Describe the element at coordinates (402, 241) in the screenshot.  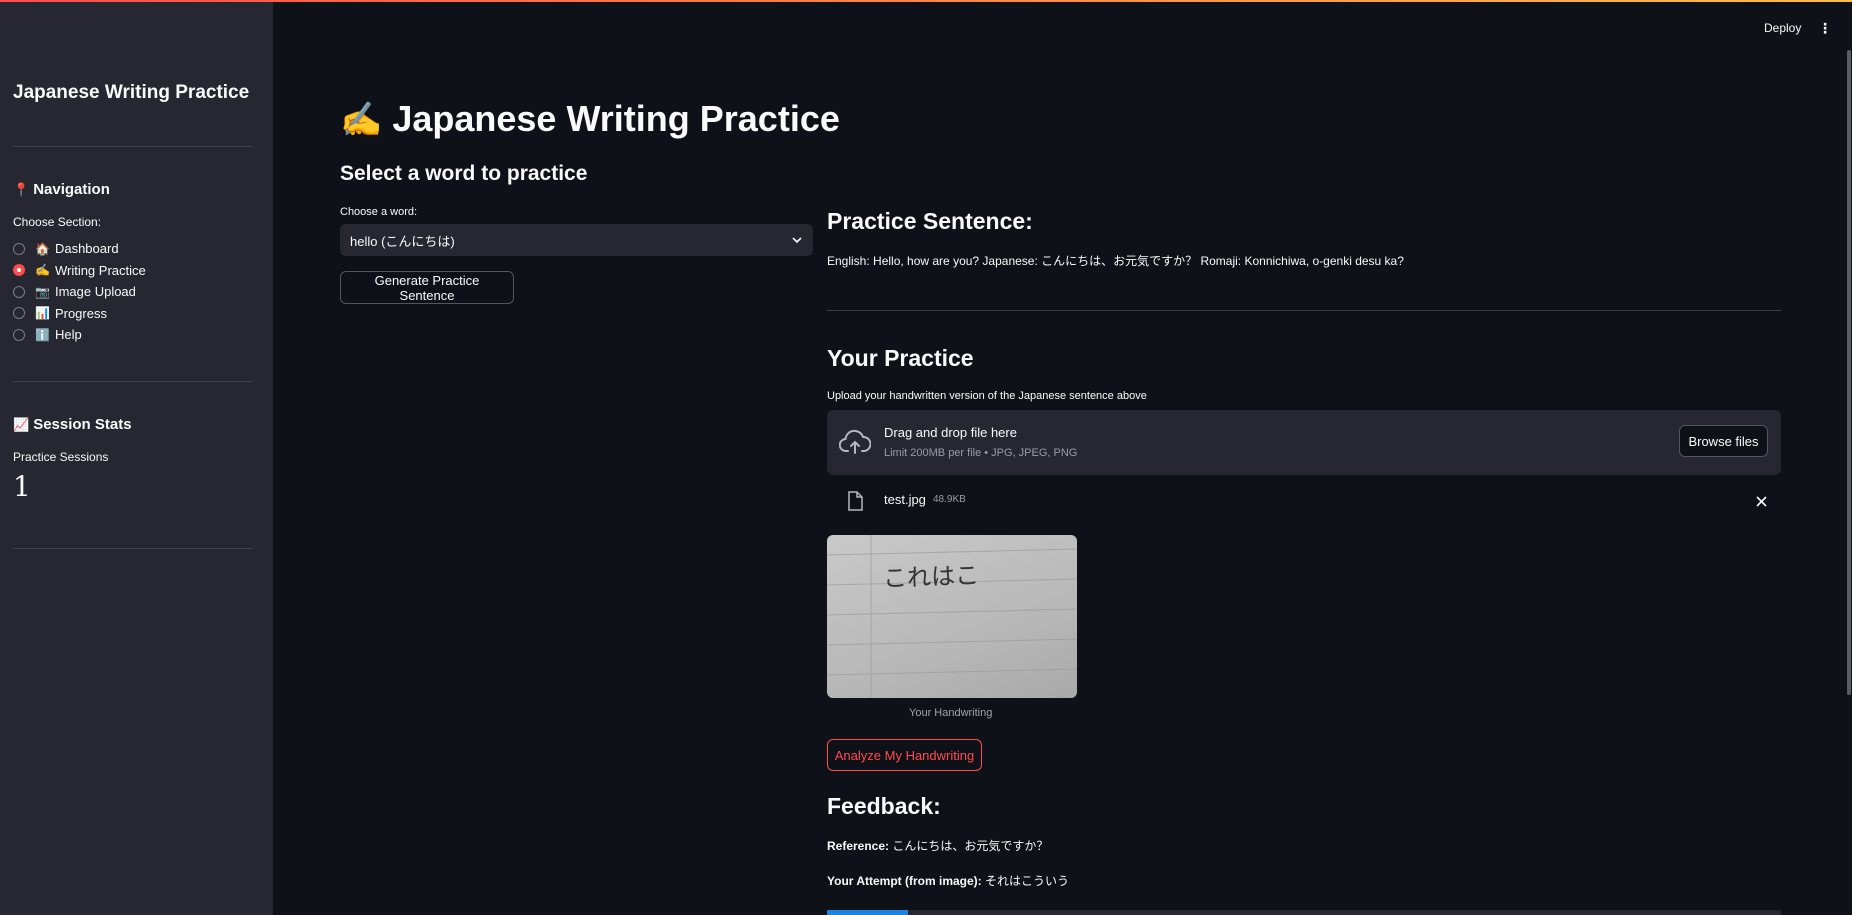
I see `word-select-value: hello (こんにちは)` at that location.